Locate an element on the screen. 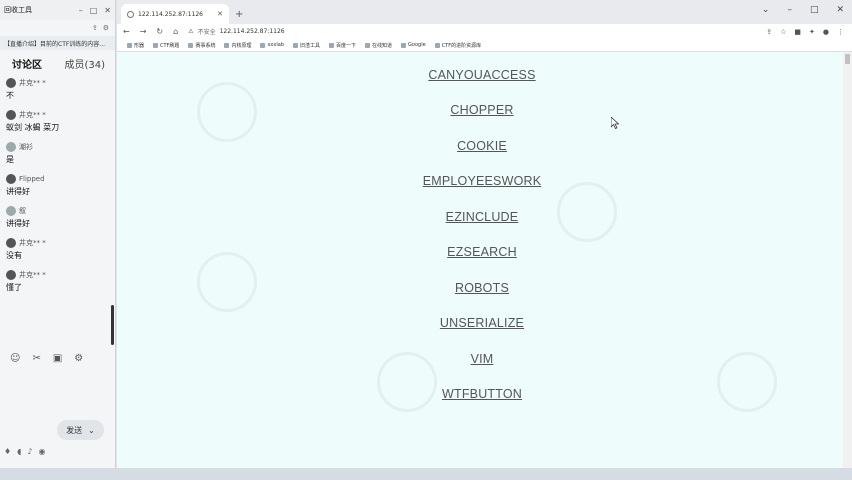 The height and width of the screenshot is (480, 852). tab-discussion: 讨论区 is located at coordinates (27, 63).